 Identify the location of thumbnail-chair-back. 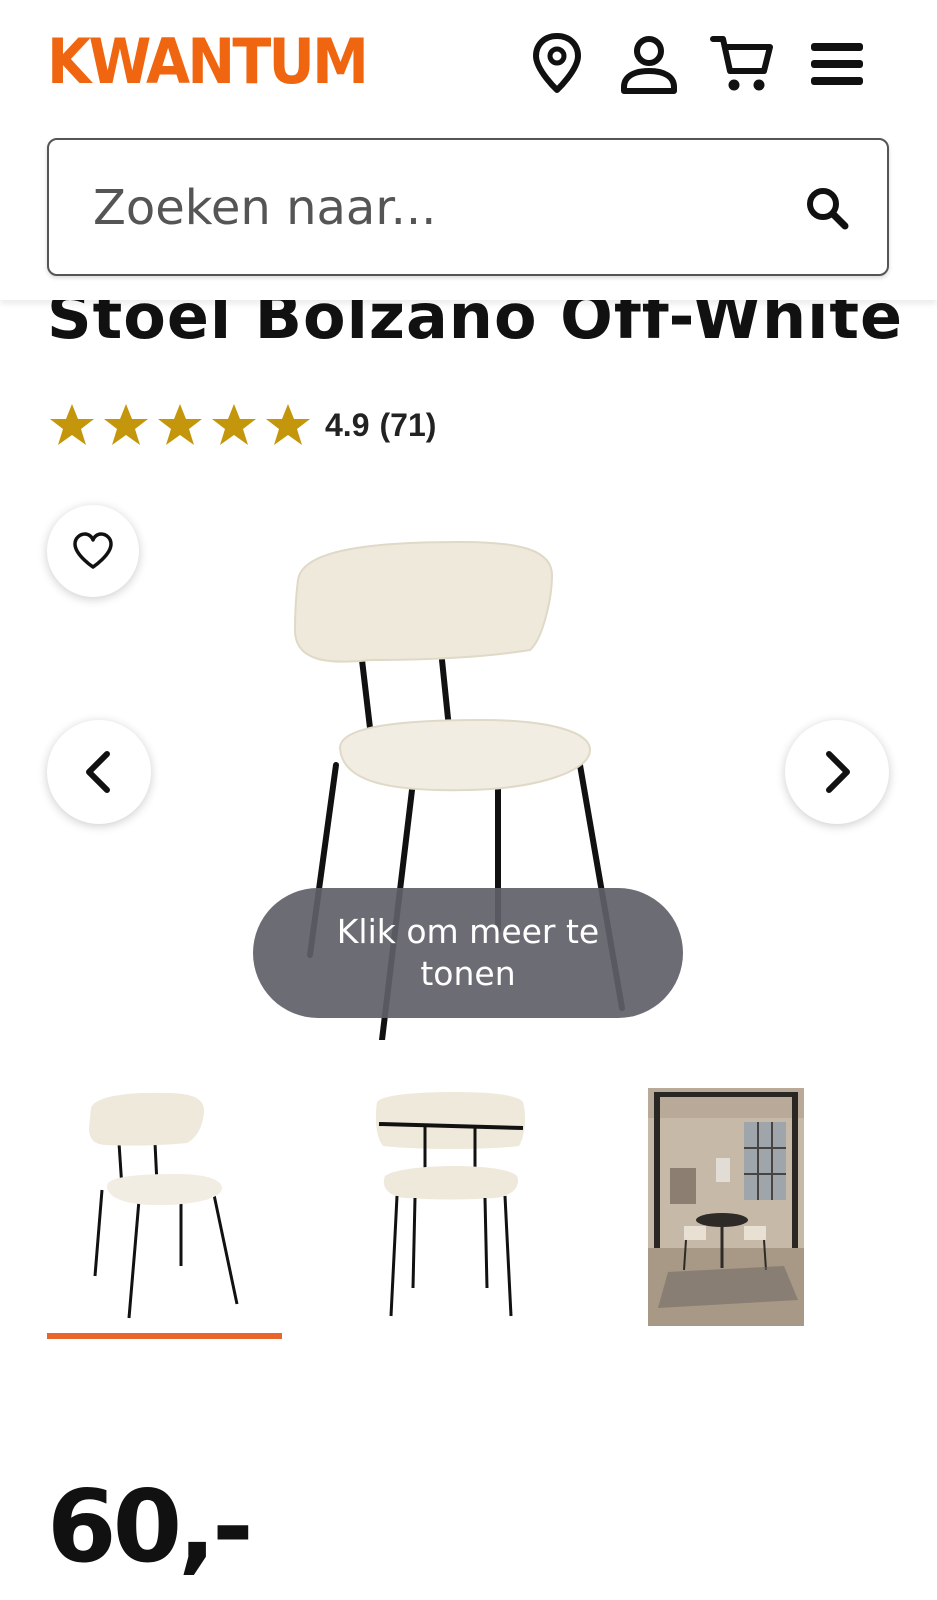
(452, 1207).